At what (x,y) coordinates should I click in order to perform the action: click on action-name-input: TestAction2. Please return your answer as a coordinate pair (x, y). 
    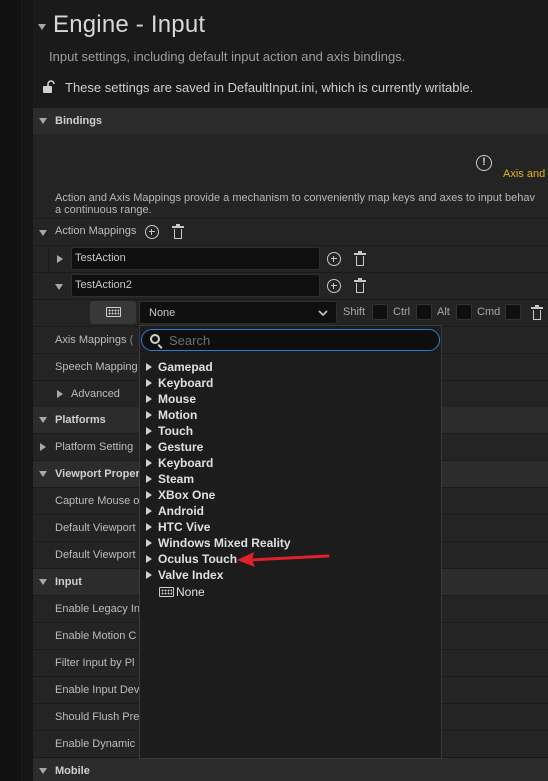
    Looking at the image, I should click on (195, 285).